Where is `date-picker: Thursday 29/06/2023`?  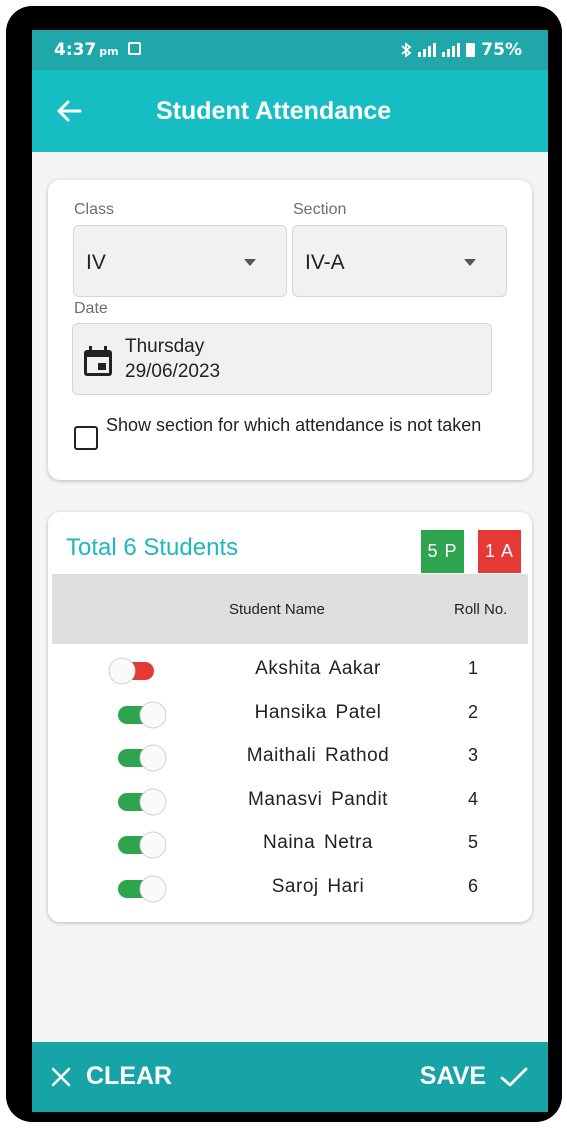
date-picker: Thursday 29/06/2023 is located at coordinates (282, 359).